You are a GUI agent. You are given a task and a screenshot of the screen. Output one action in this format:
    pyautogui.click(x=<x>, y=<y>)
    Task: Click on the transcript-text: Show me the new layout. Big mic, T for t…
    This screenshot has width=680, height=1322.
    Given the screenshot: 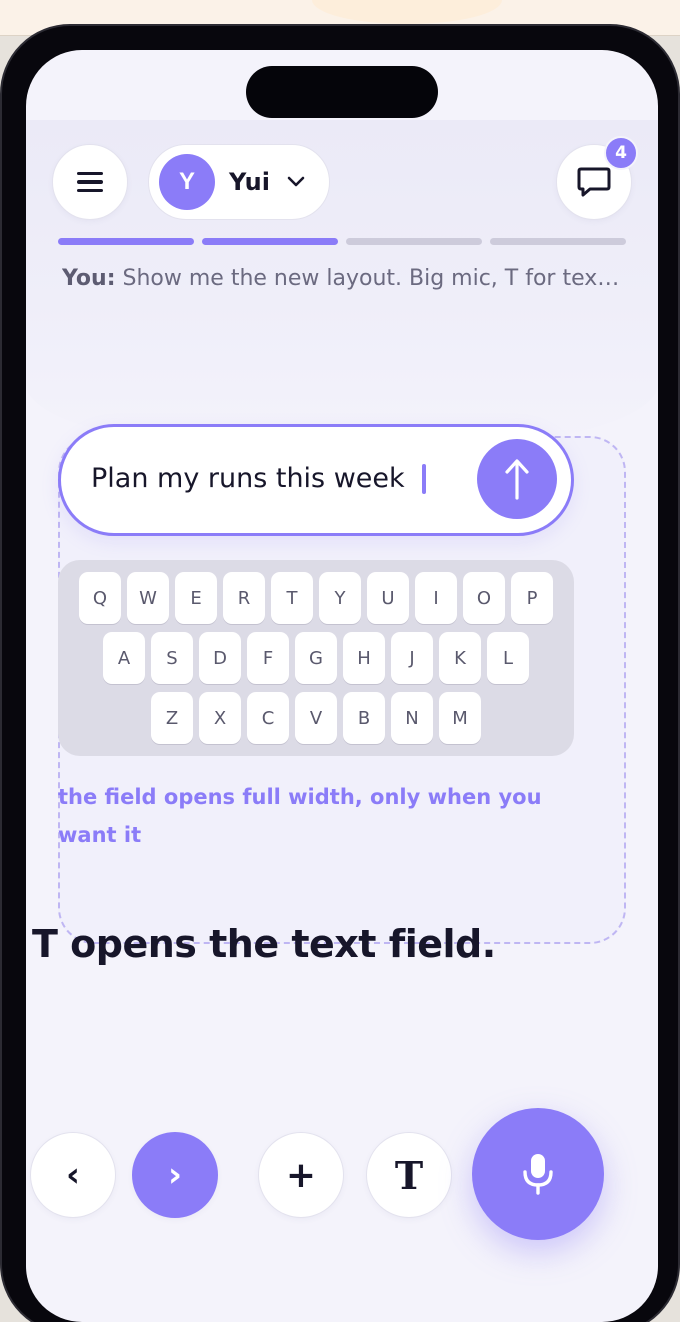 What is the action you would take?
    pyautogui.click(x=372, y=278)
    